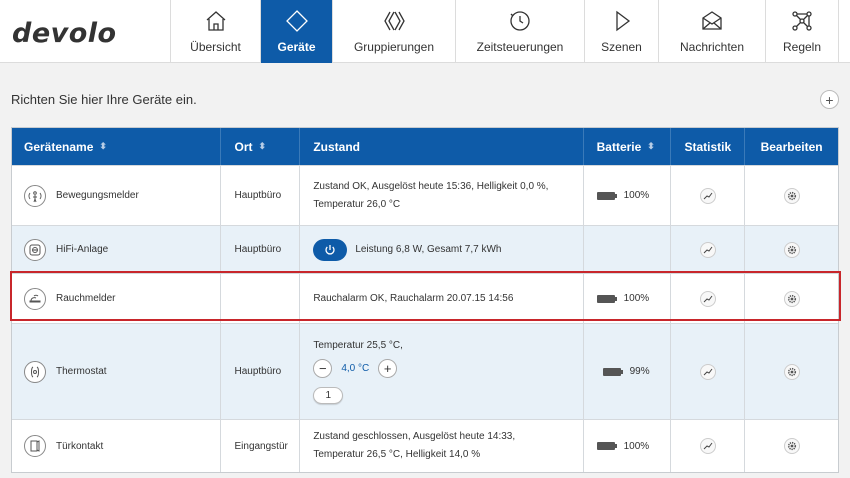 The image size is (850, 478). I want to click on device-state: Leistung 6,8 W, Gesamt 7,7 kWh, so click(428, 249).